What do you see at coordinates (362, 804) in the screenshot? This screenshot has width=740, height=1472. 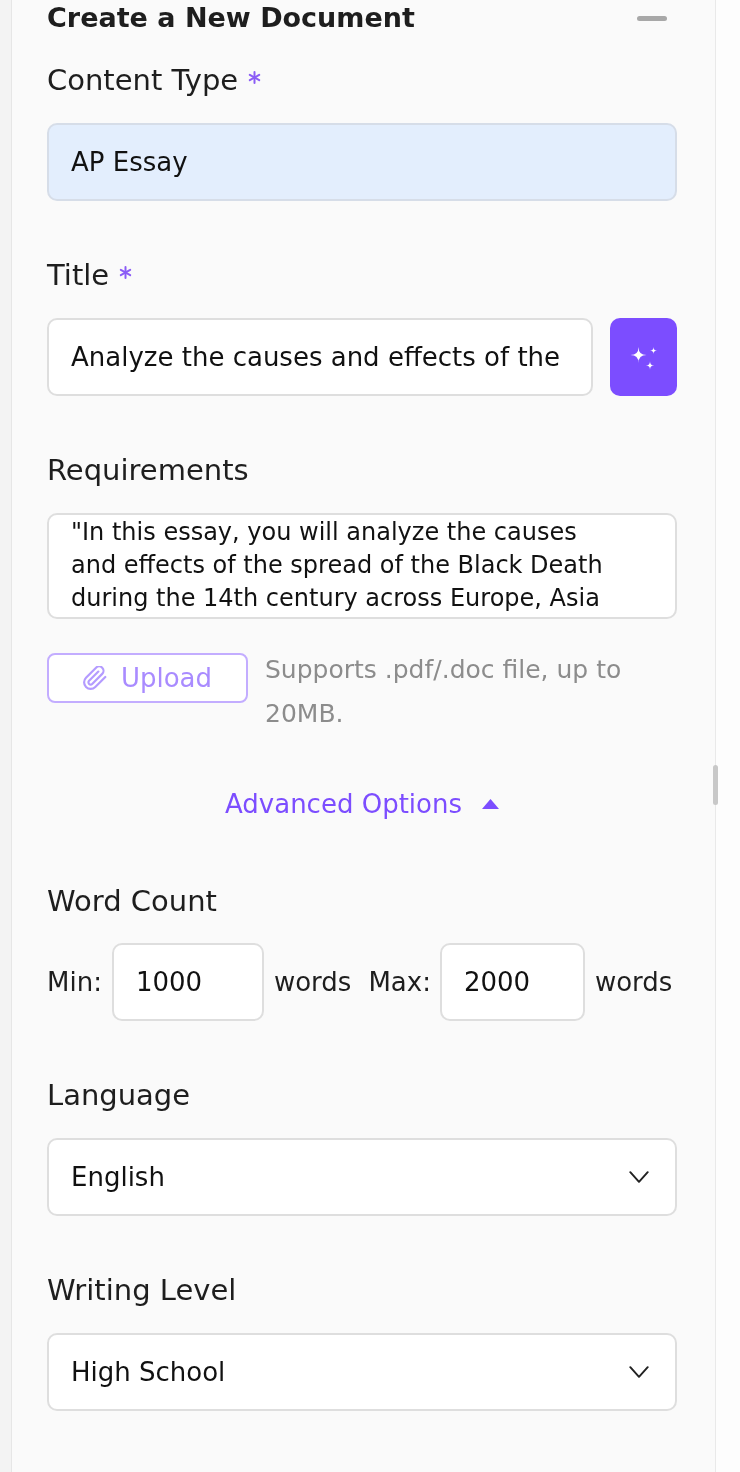 I see `advanced-options-toggle: Advanced Options` at bounding box center [362, 804].